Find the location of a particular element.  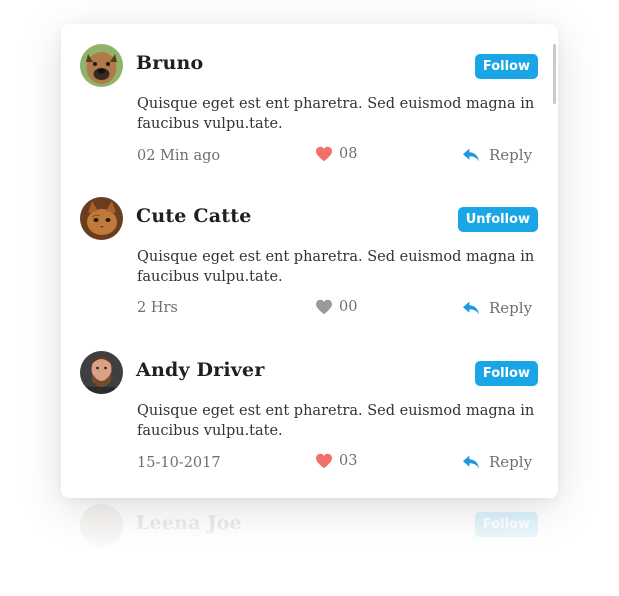

comment-timestamp: 2 Hrs is located at coordinates (157, 308).